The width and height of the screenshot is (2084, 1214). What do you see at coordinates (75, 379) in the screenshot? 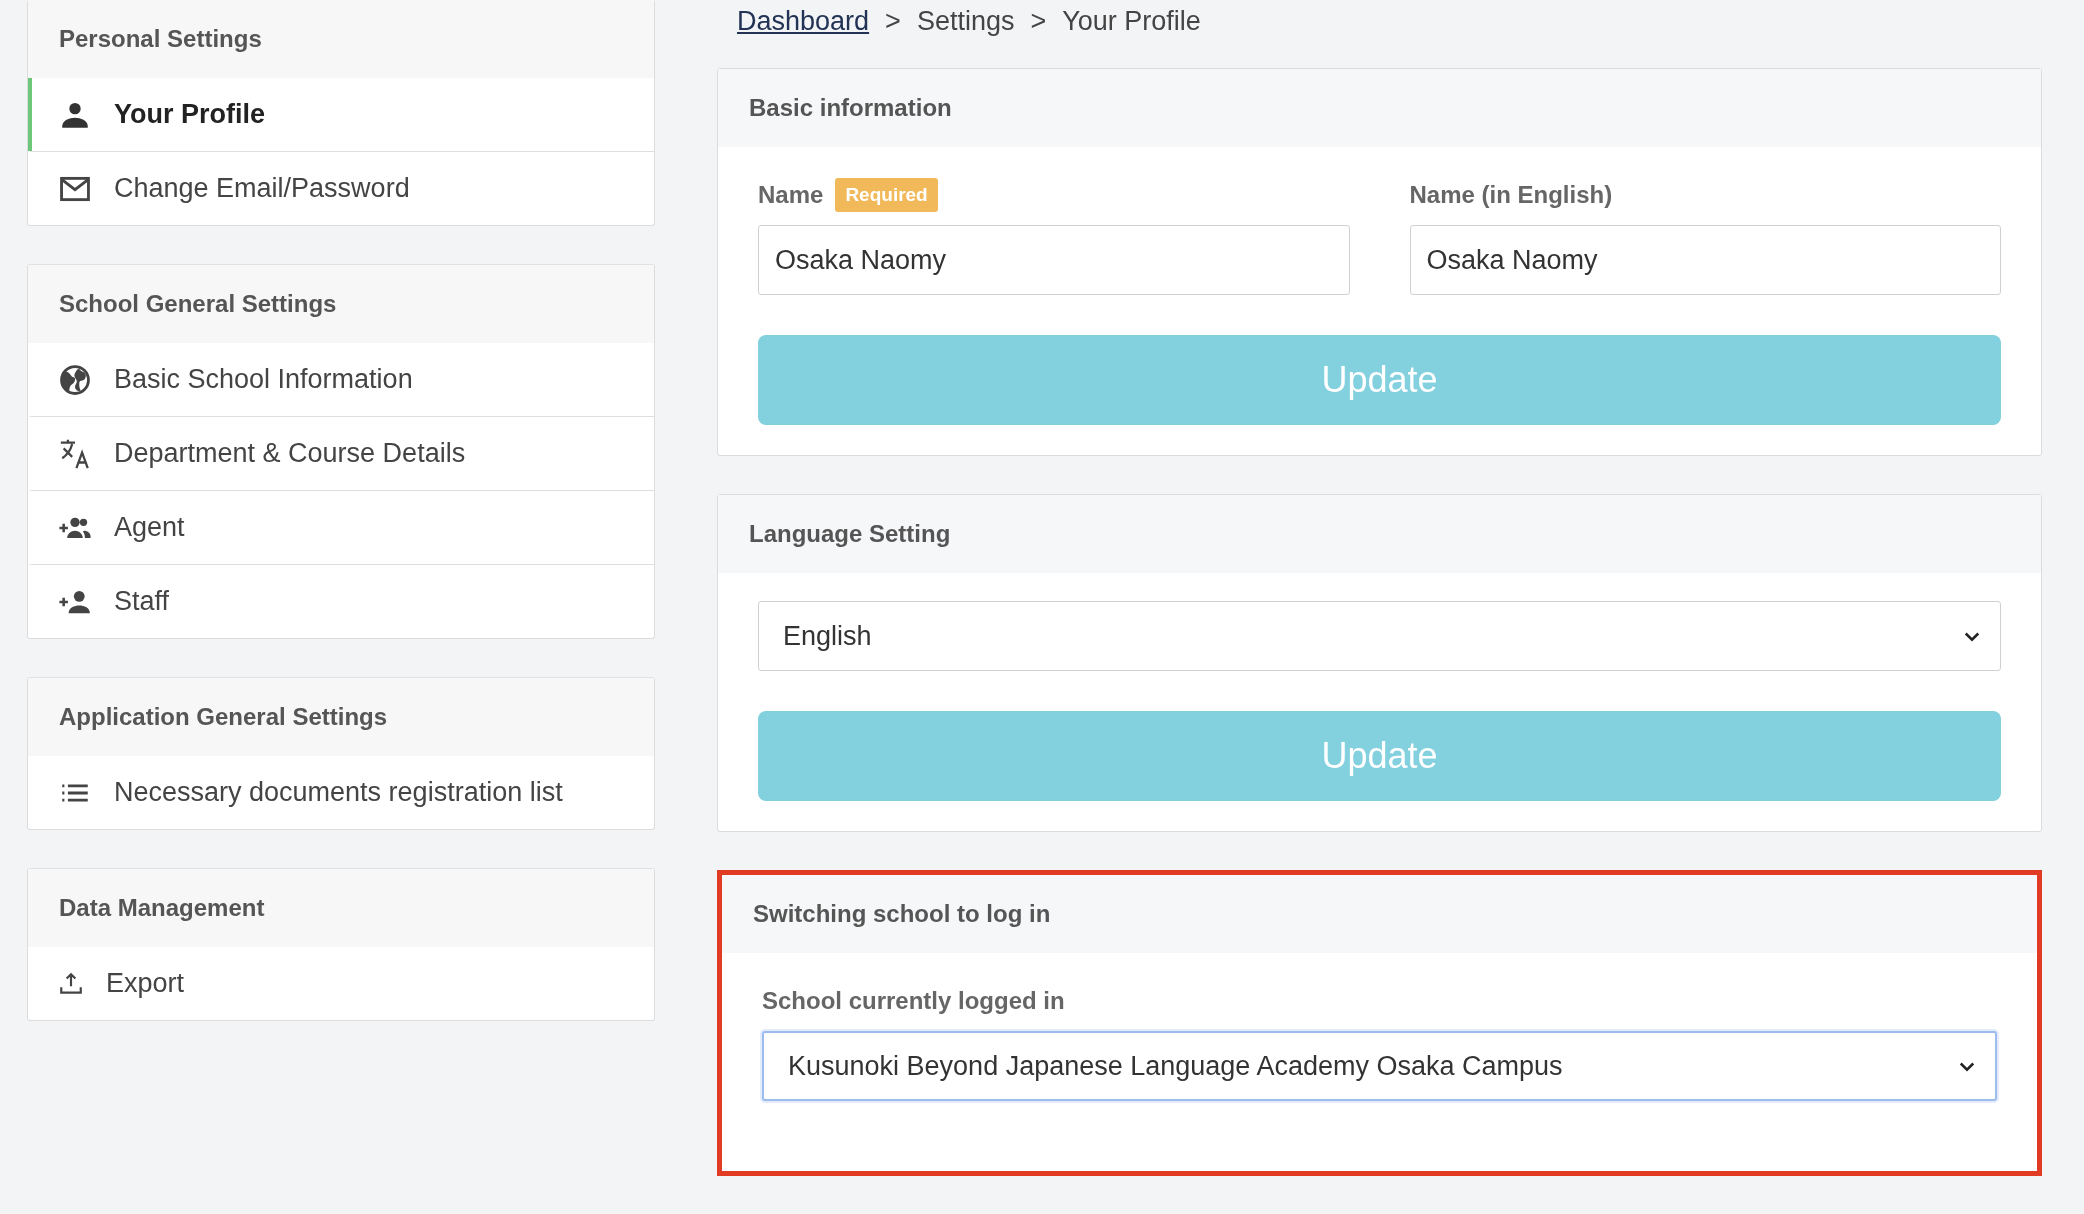
I see `globe-icon` at bounding box center [75, 379].